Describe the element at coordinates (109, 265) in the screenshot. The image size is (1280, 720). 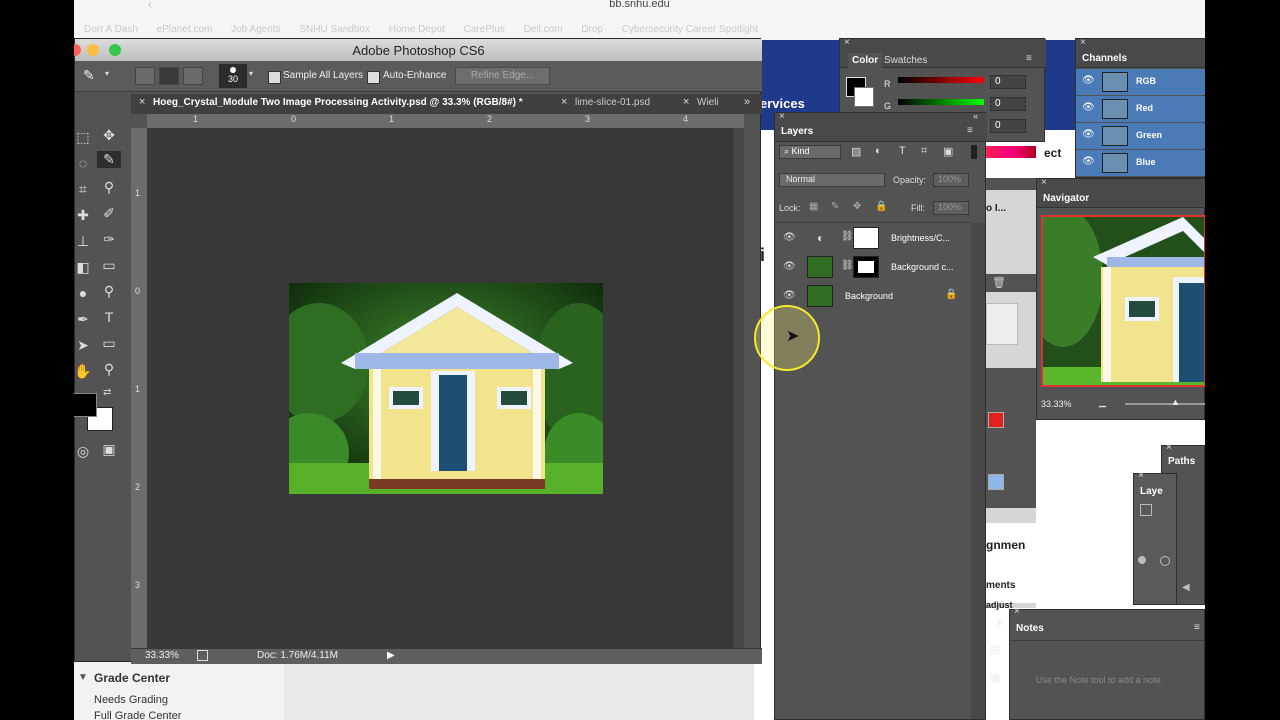
I see `gradient-tool-icon: ▭` at that location.